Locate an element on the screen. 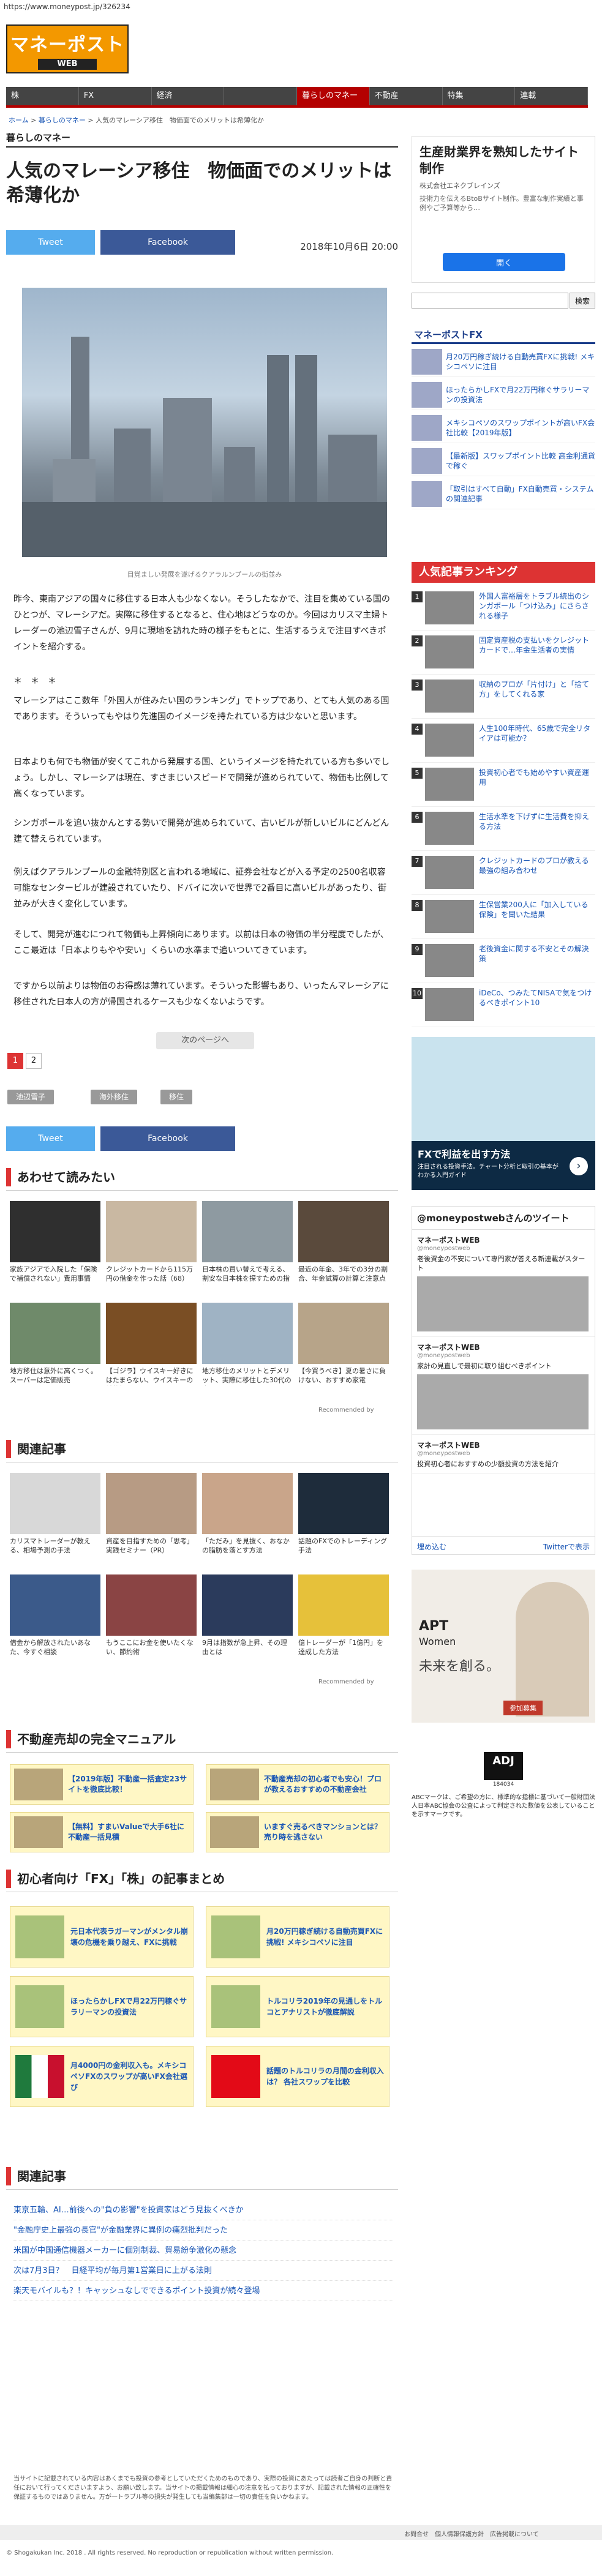  facebook-button: Facebook is located at coordinates (167, 243).